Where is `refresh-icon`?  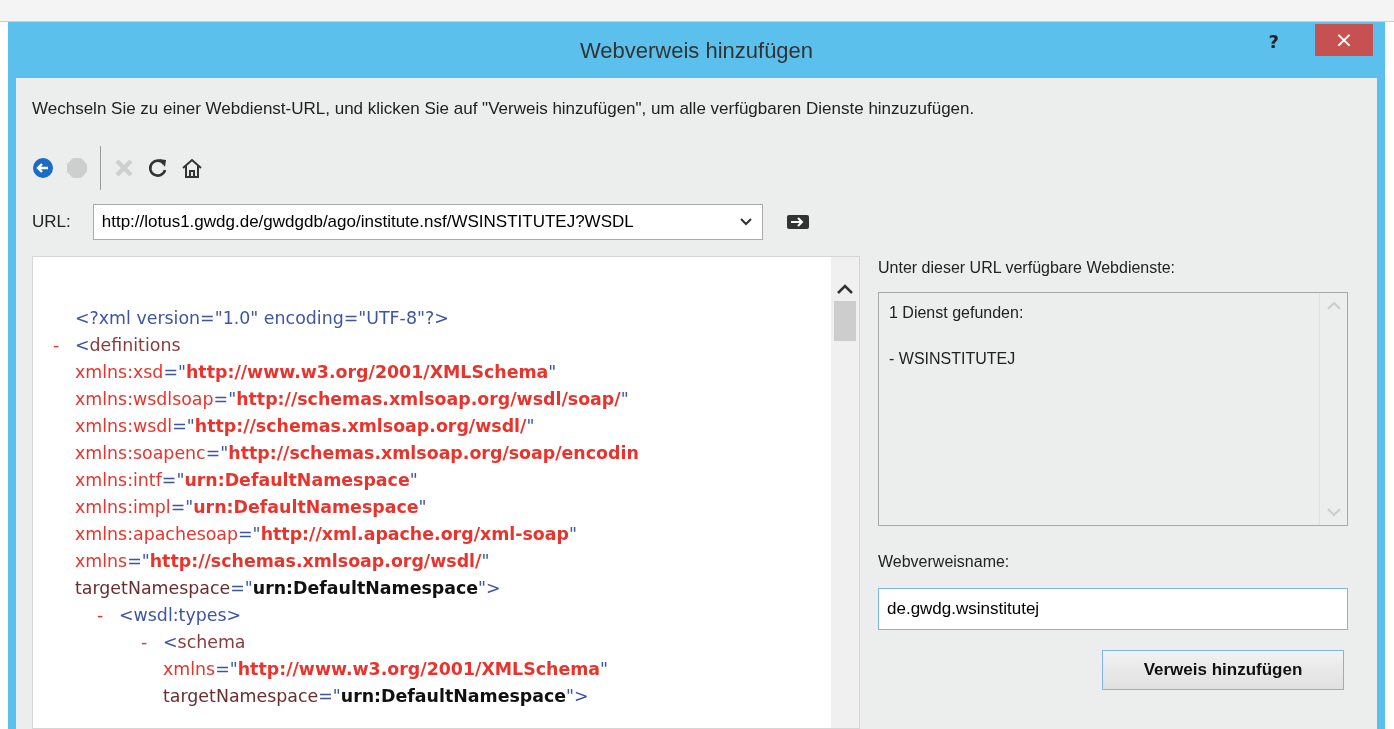
refresh-icon is located at coordinates (158, 167).